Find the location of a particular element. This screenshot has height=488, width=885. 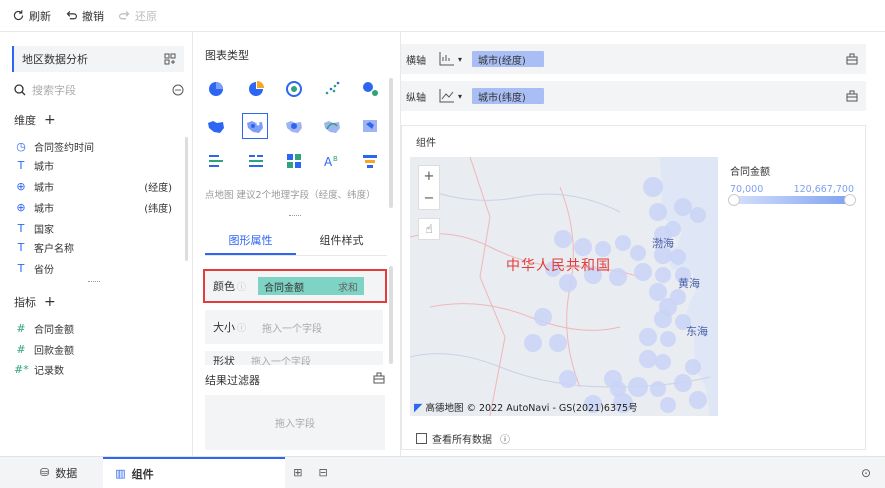

undo-icon is located at coordinates (71, 15).